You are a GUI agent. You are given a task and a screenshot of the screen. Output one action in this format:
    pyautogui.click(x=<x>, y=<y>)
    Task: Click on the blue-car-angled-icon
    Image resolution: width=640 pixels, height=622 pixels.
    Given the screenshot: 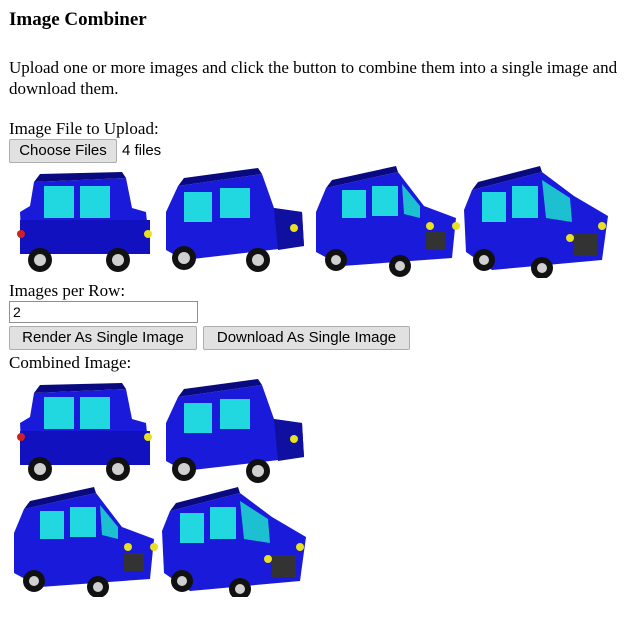 What is the action you would take?
    pyautogui.click(x=235, y=220)
    